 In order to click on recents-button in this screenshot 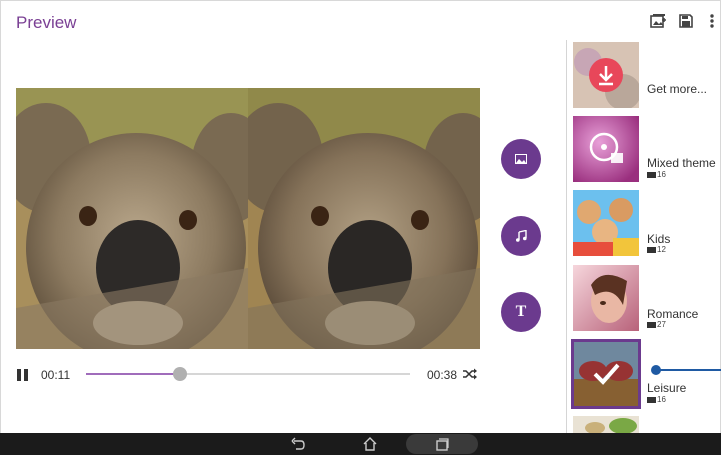, I will do `click(442, 444)`.